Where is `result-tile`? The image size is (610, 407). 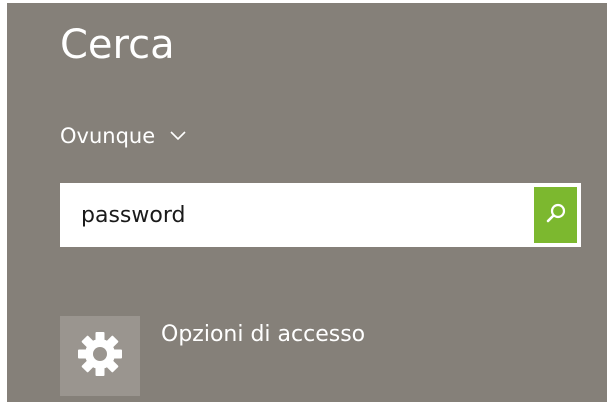
result-tile is located at coordinates (100, 356).